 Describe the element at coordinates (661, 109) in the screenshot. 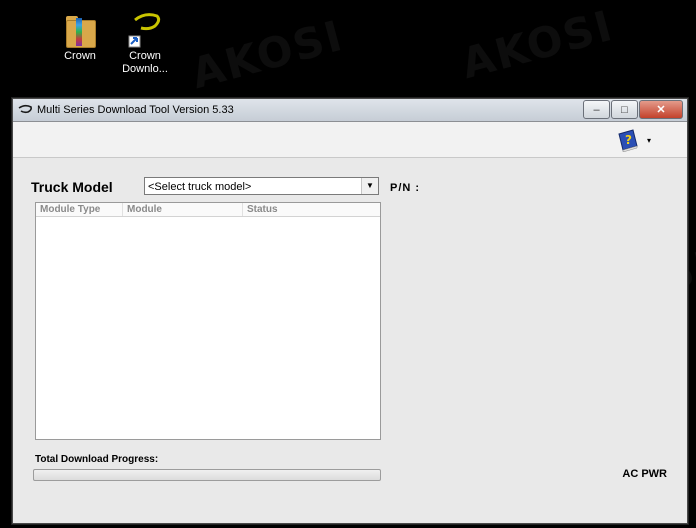

I see `close-button: ✕` at that location.